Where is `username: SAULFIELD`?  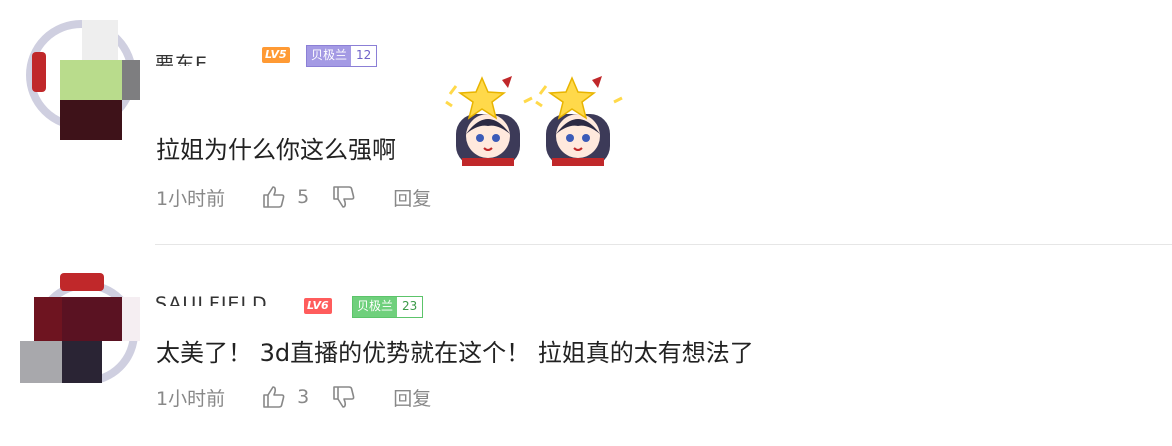
username: SAULFIELD is located at coordinates (211, 299).